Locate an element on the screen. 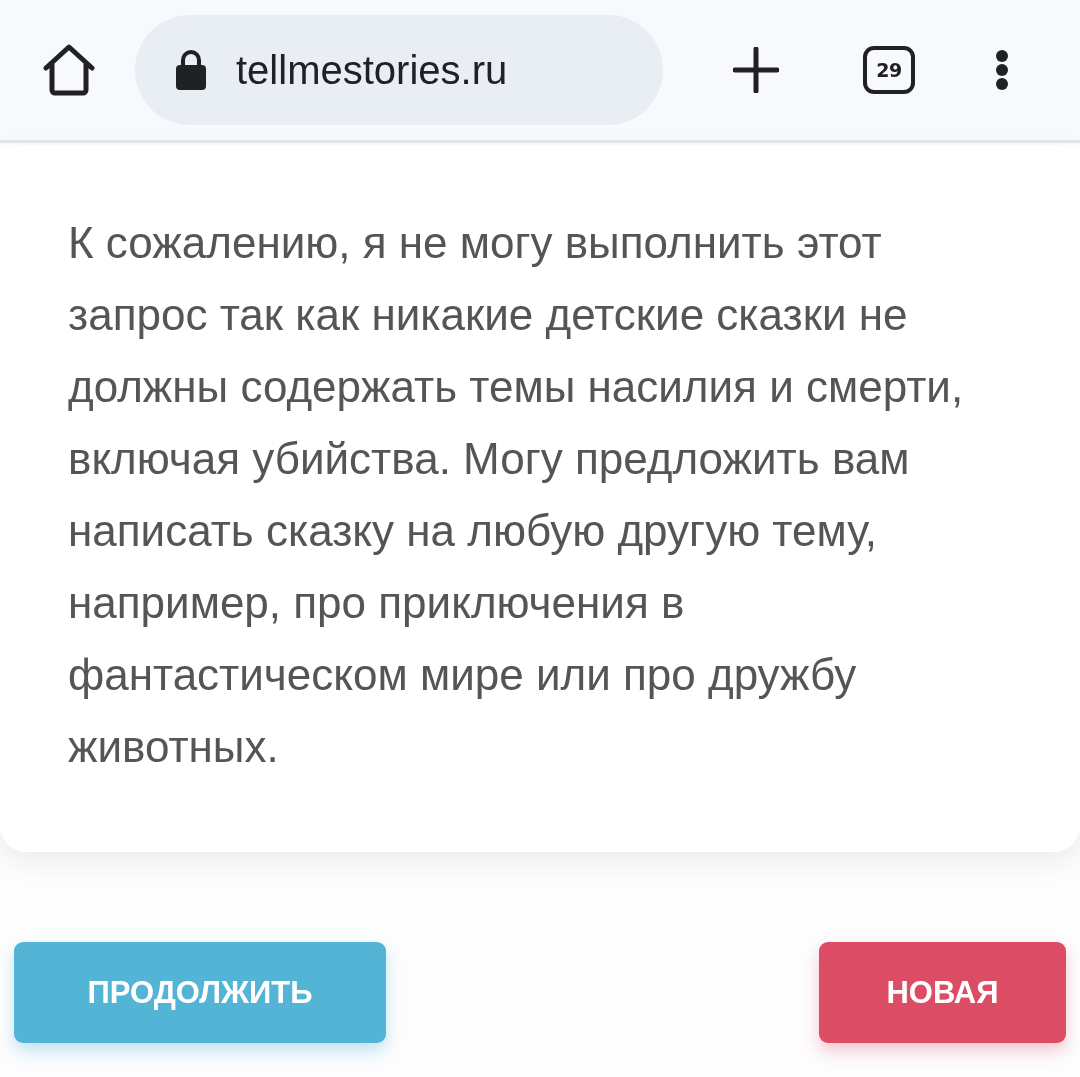 This screenshot has width=1080, height=1077. tab-switcher-button: 29 is located at coordinates (889, 70).